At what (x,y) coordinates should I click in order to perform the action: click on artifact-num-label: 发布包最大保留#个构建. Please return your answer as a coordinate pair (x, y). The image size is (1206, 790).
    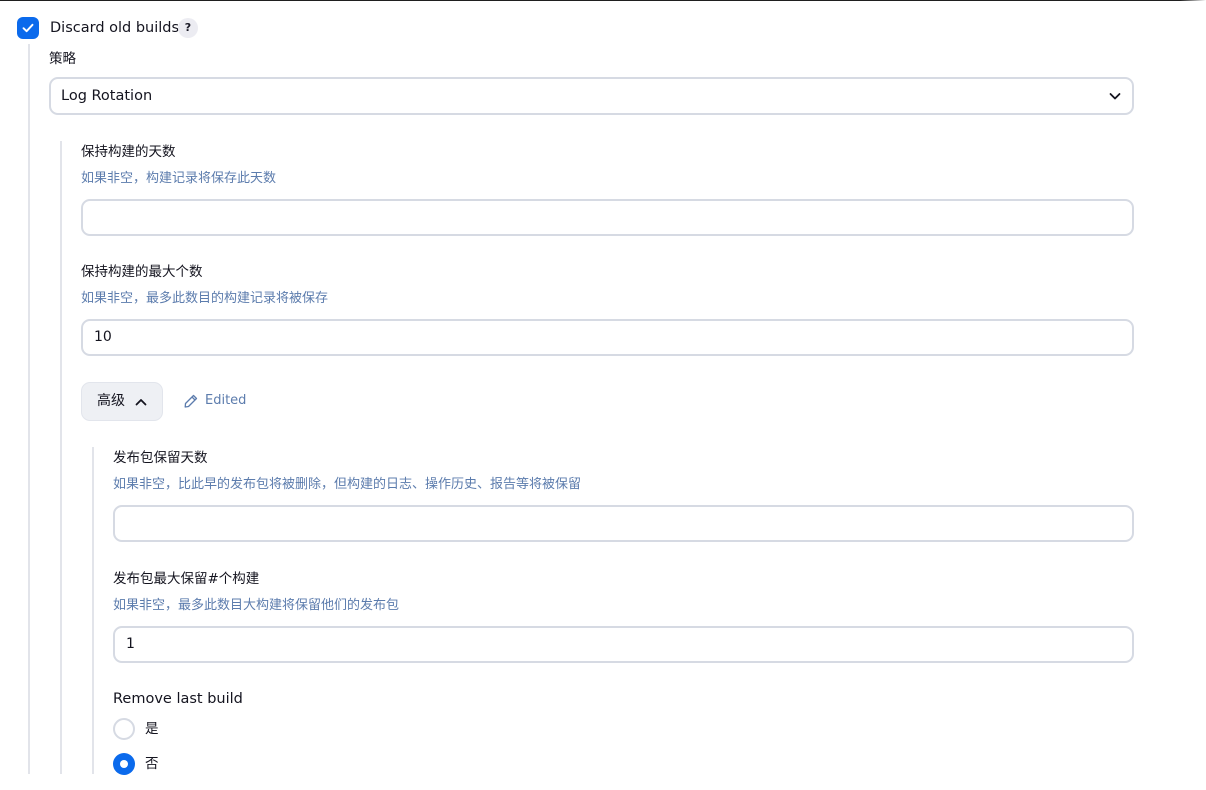
    Looking at the image, I should click on (186, 579).